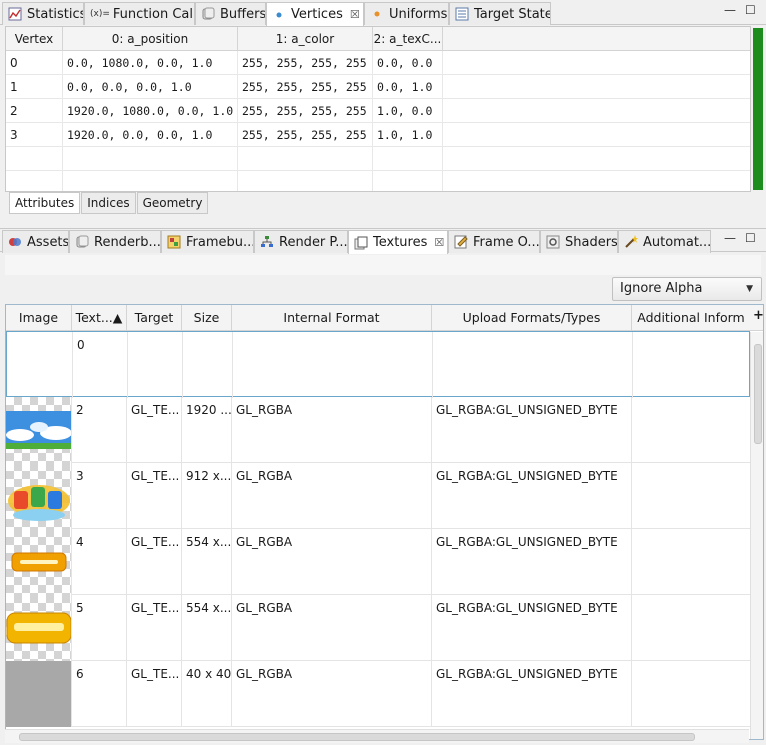 This screenshot has height=745, width=766. What do you see at coordinates (553, 242) in the screenshot?
I see `shaders-icon` at bounding box center [553, 242].